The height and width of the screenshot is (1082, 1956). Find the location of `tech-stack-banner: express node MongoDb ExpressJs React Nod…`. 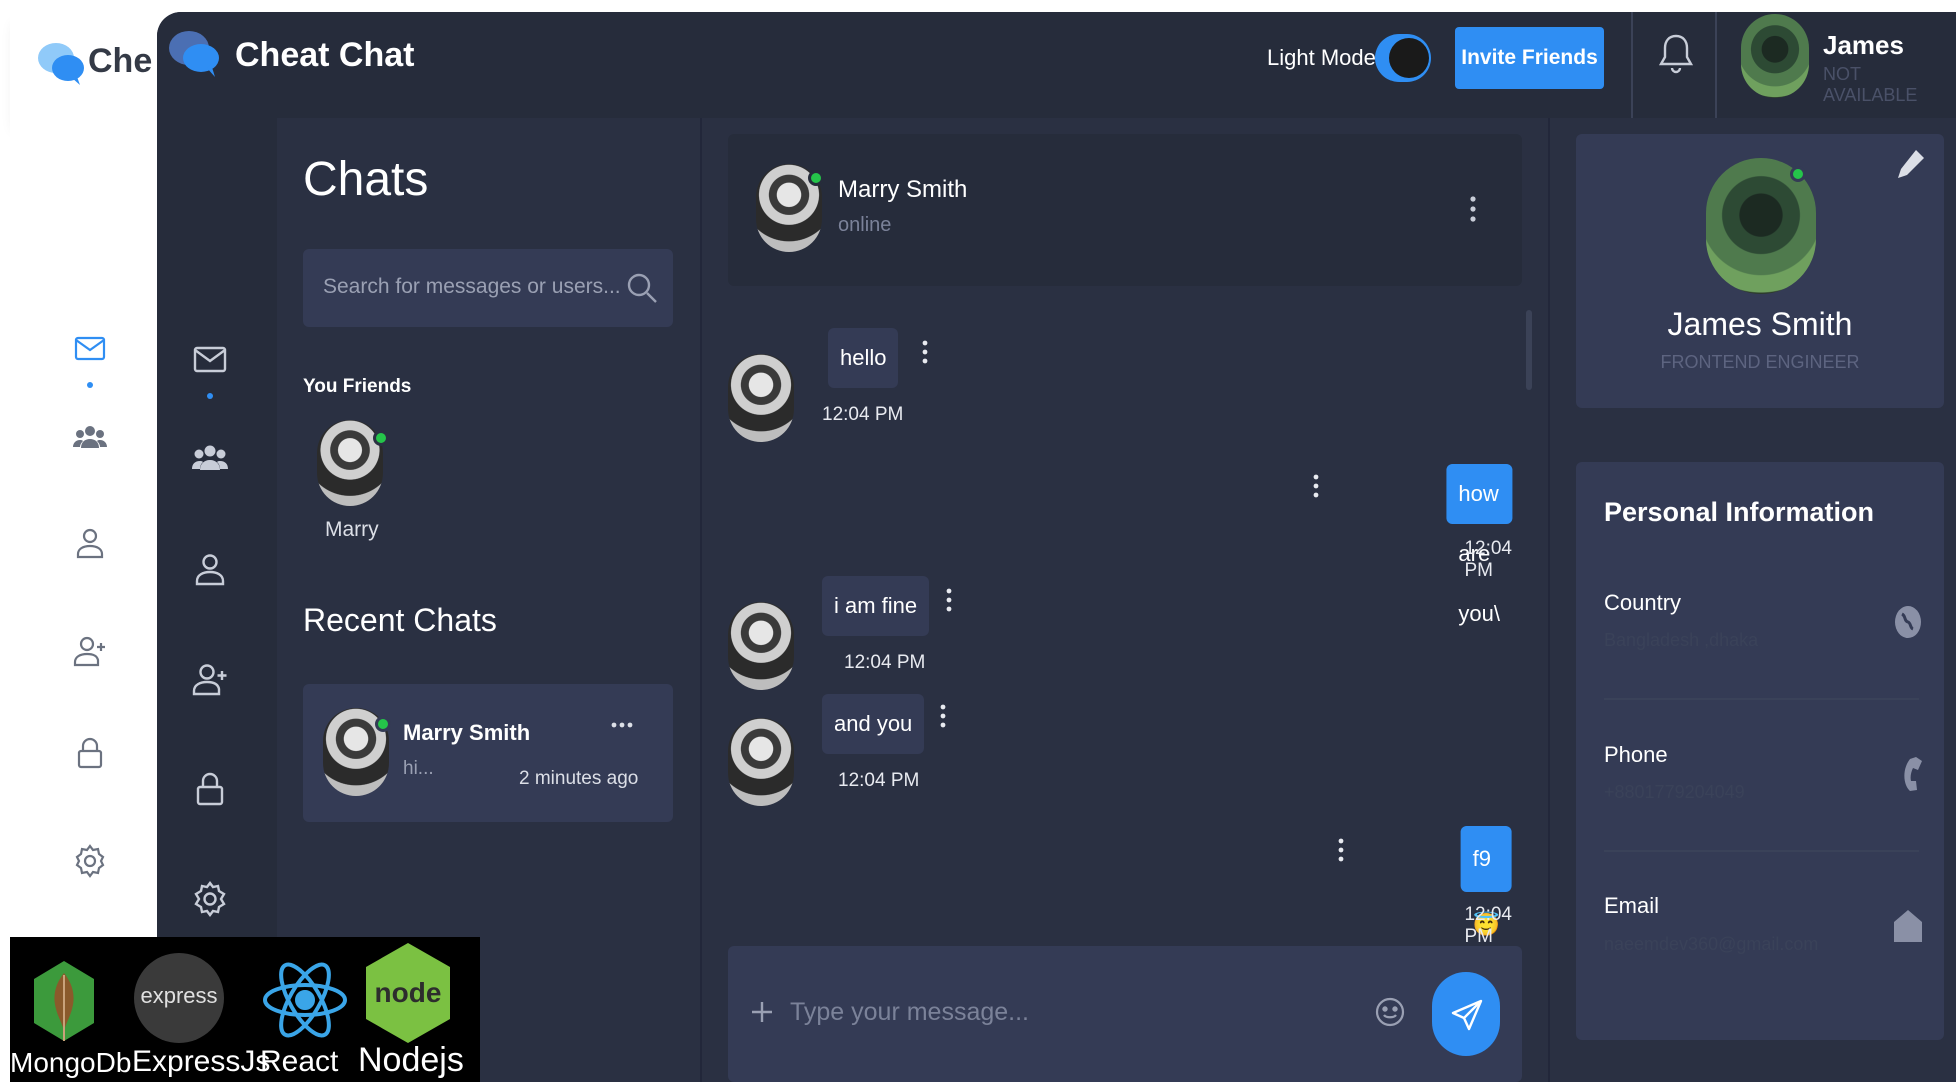

tech-stack-banner: express node MongoDb ExpressJs React Nod… is located at coordinates (245, 1009).